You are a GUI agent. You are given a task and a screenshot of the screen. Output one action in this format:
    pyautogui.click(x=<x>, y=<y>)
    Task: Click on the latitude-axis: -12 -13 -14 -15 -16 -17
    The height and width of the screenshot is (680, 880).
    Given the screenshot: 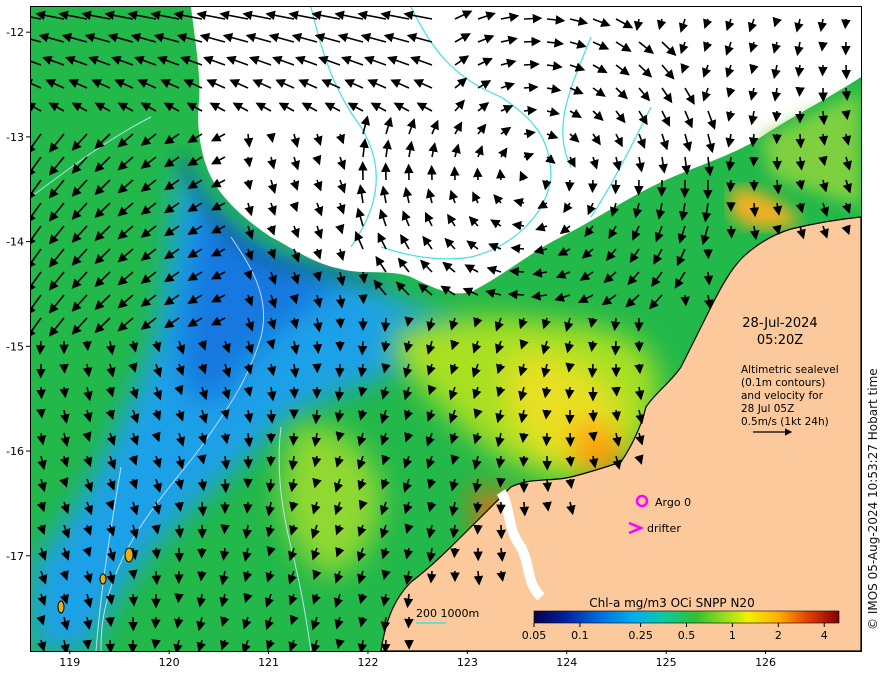 What is the action you would take?
    pyautogui.click(x=18, y=294)
    